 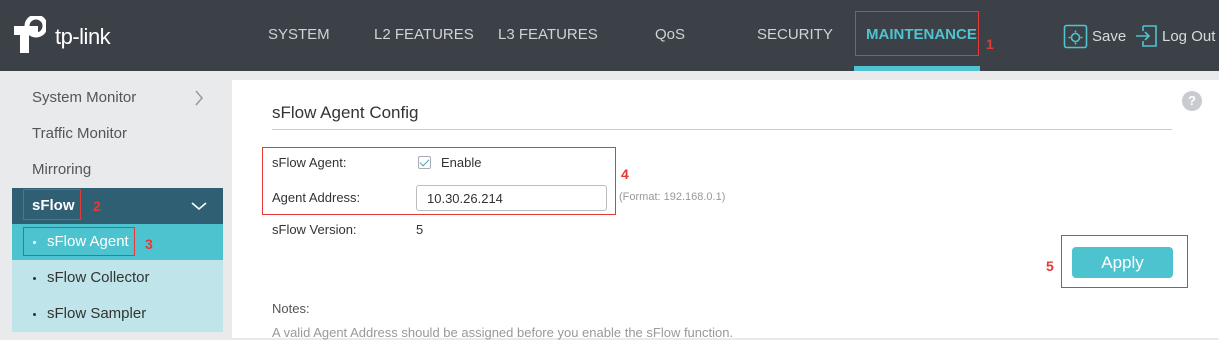 I want to click on sidebar-item-mirroring: Mirroring, so click(x=117, y=170).